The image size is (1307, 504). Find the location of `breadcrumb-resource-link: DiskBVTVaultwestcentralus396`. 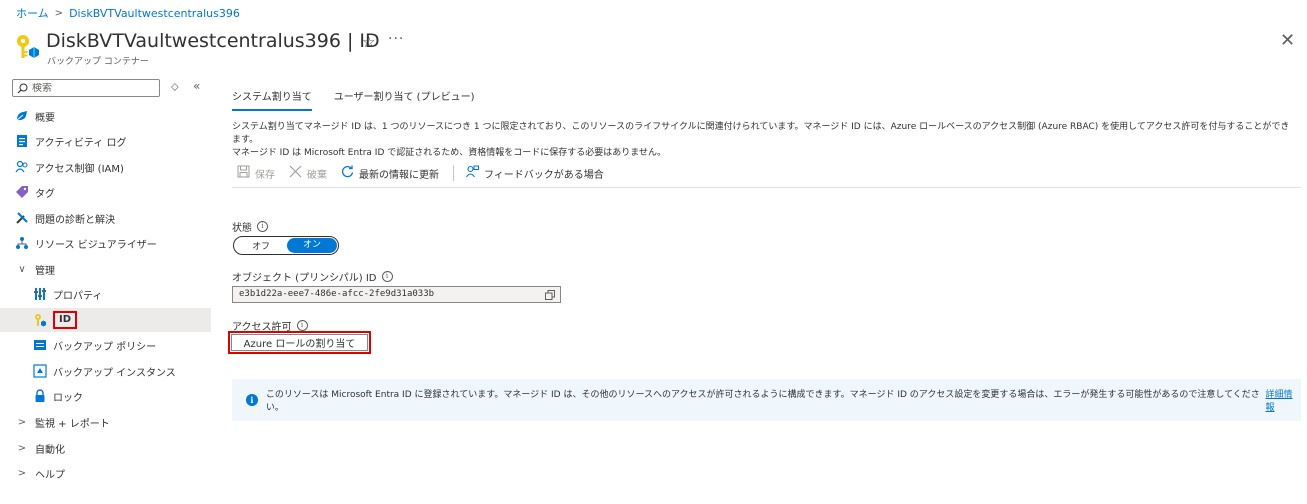

breadcrumb-resource-link: DiskBVTVaultwestcentralus396 is located at coordinates (154, 13).